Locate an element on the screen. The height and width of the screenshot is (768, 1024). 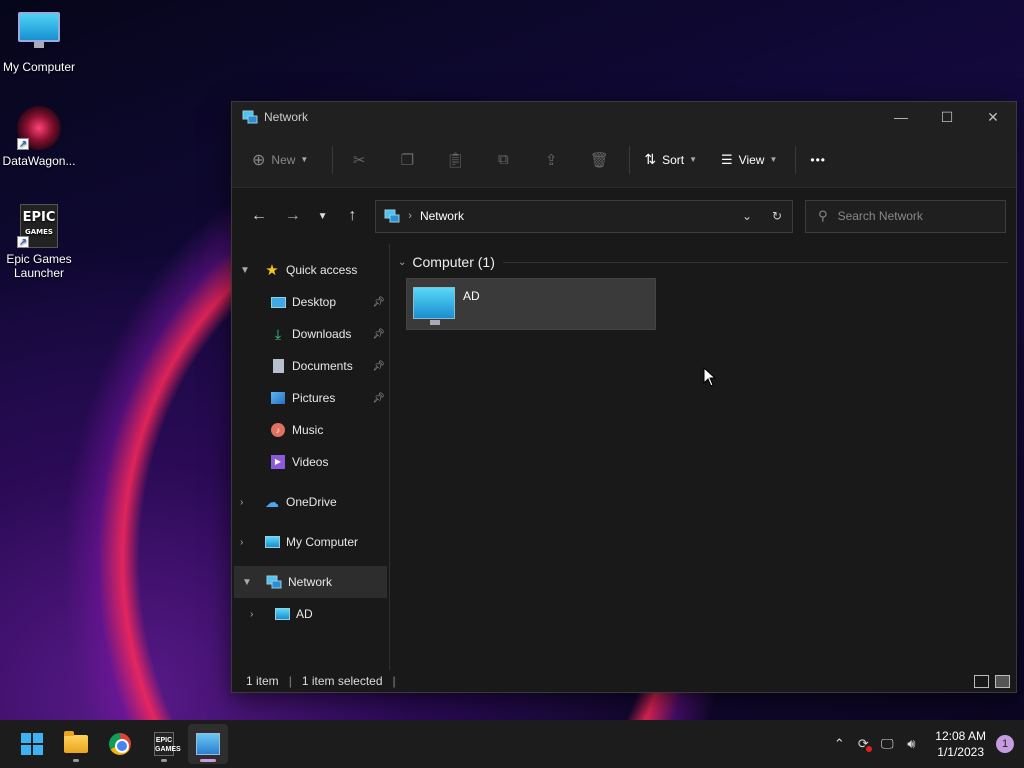
search-box: ⚲ Search Network is located at coordinates (905, 216).